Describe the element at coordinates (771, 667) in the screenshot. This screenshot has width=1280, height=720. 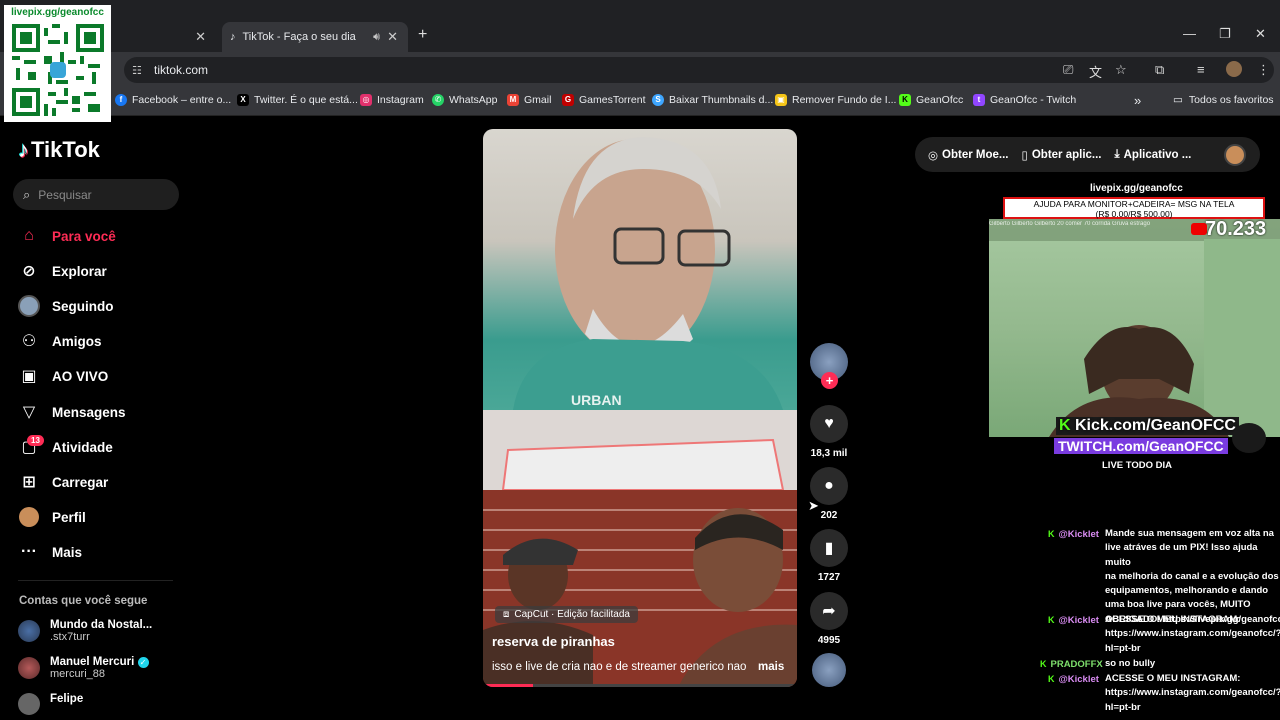
I see `description-more-link: mais` at that location.